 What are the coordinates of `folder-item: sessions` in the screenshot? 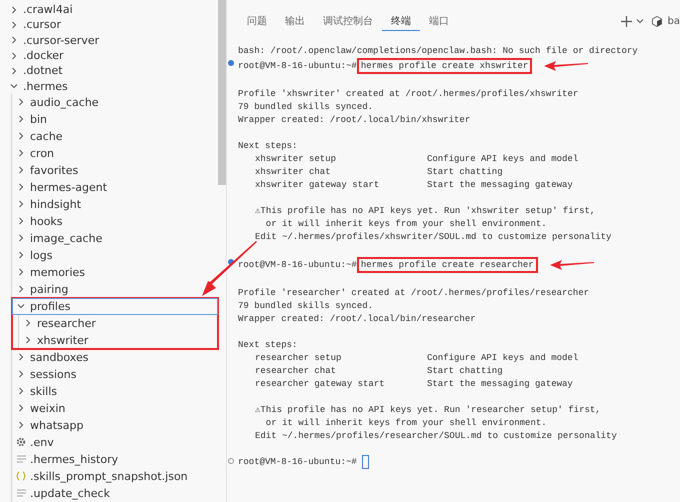 It's located at (115, 374).